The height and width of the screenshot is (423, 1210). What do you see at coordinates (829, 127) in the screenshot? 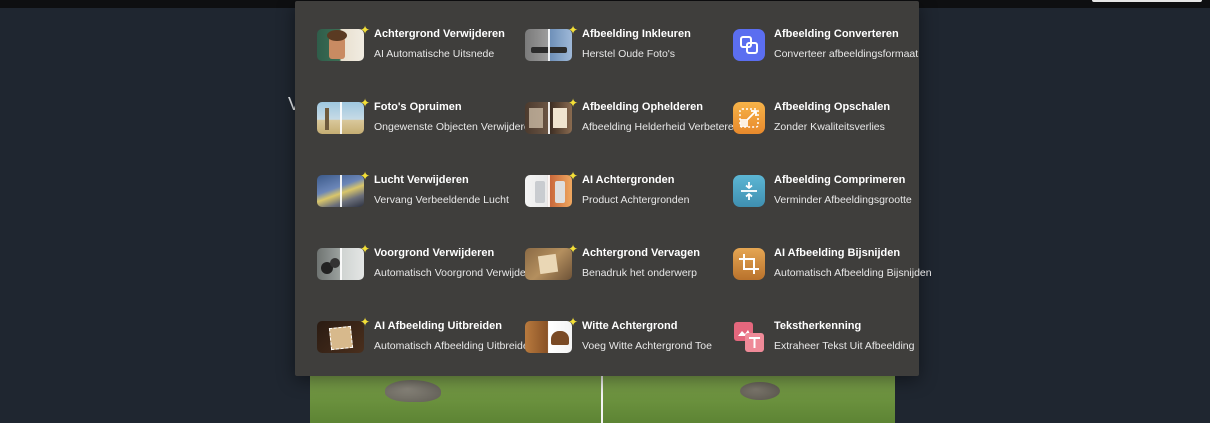
I see `menu-item-subtitle: Zonder Kwaliteitsverlies` at bounding box center [829, 127].